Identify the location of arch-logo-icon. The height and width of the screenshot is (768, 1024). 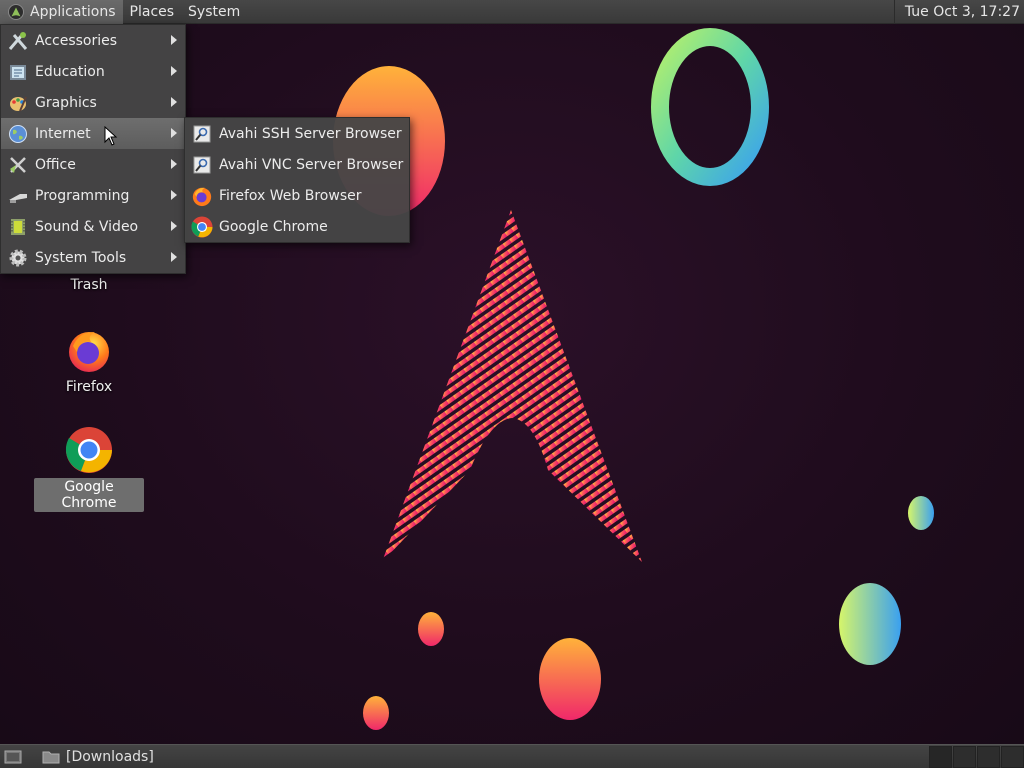
(16, 11).